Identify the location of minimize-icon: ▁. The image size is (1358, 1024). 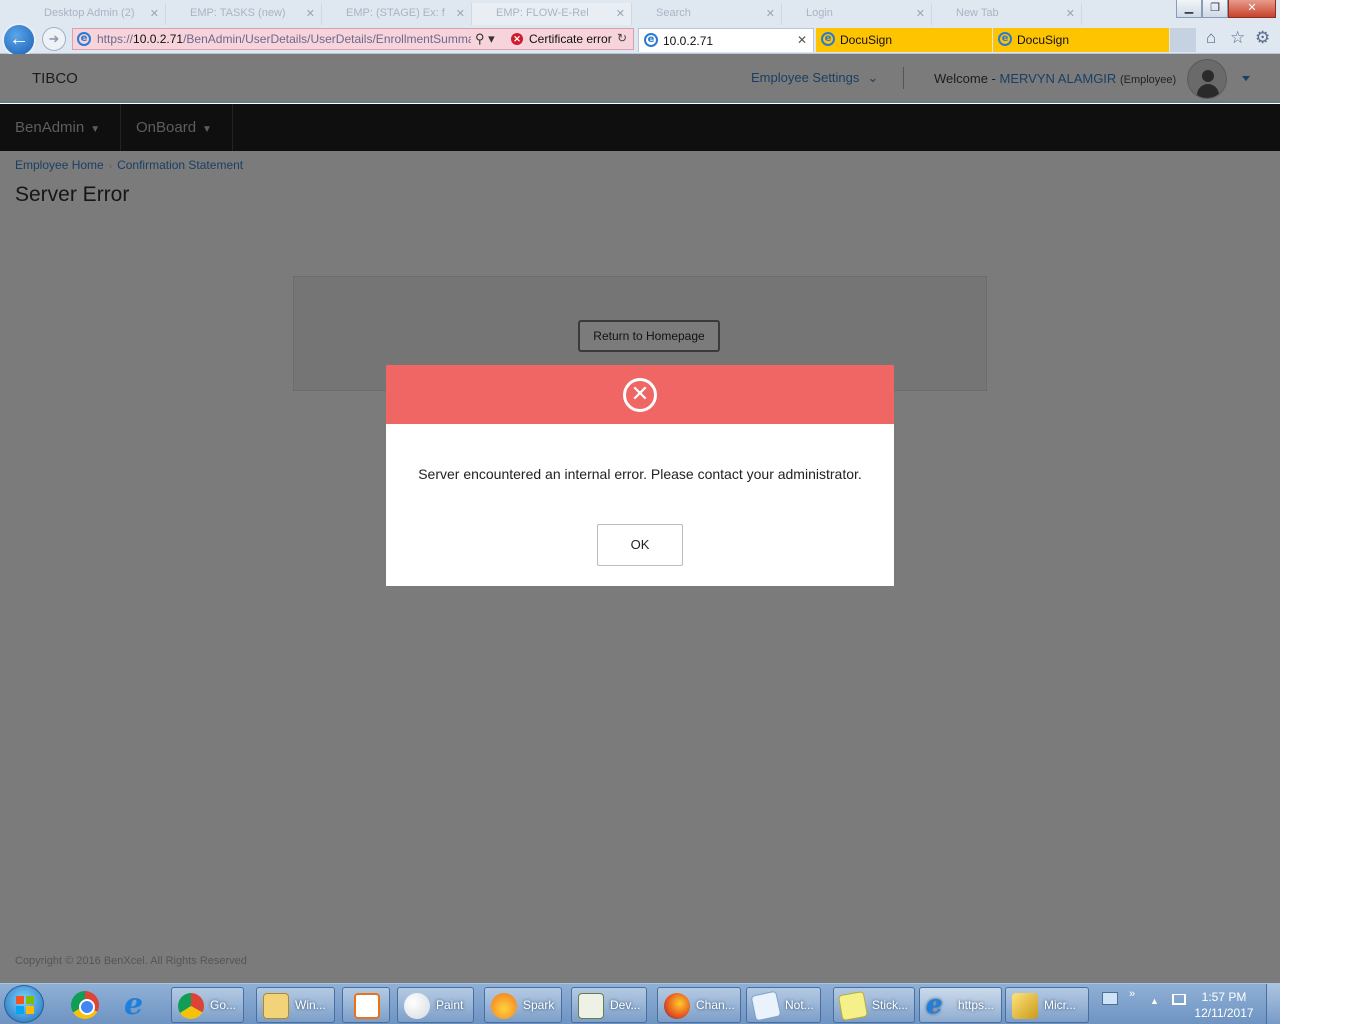
(1189, 8).